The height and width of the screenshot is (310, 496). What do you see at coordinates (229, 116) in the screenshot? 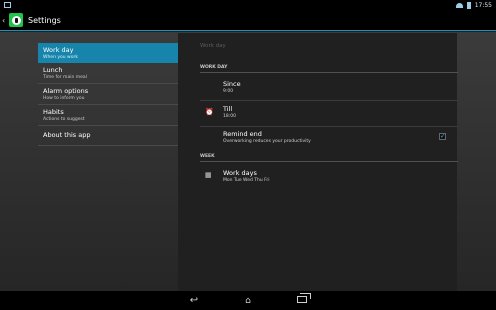
I see `pref-summary: 18:00` at bounding box center [229, 116].